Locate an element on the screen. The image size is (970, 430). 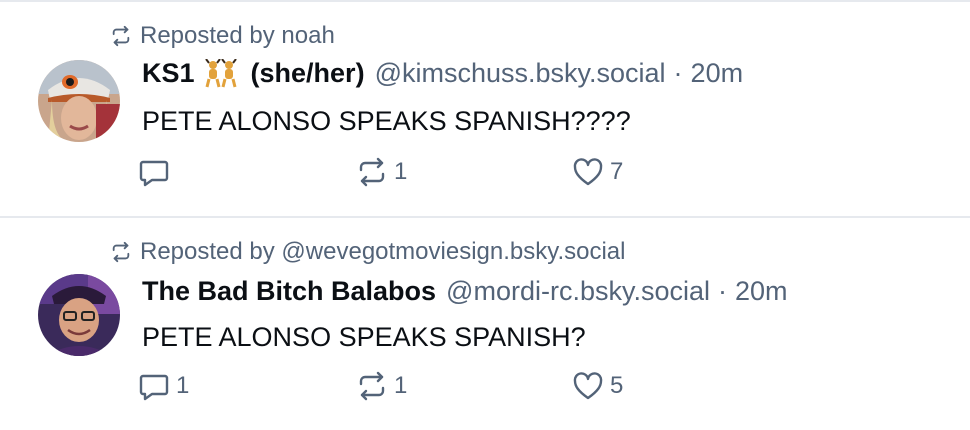
reply-button: 1 is located at coordinates (163, 386).